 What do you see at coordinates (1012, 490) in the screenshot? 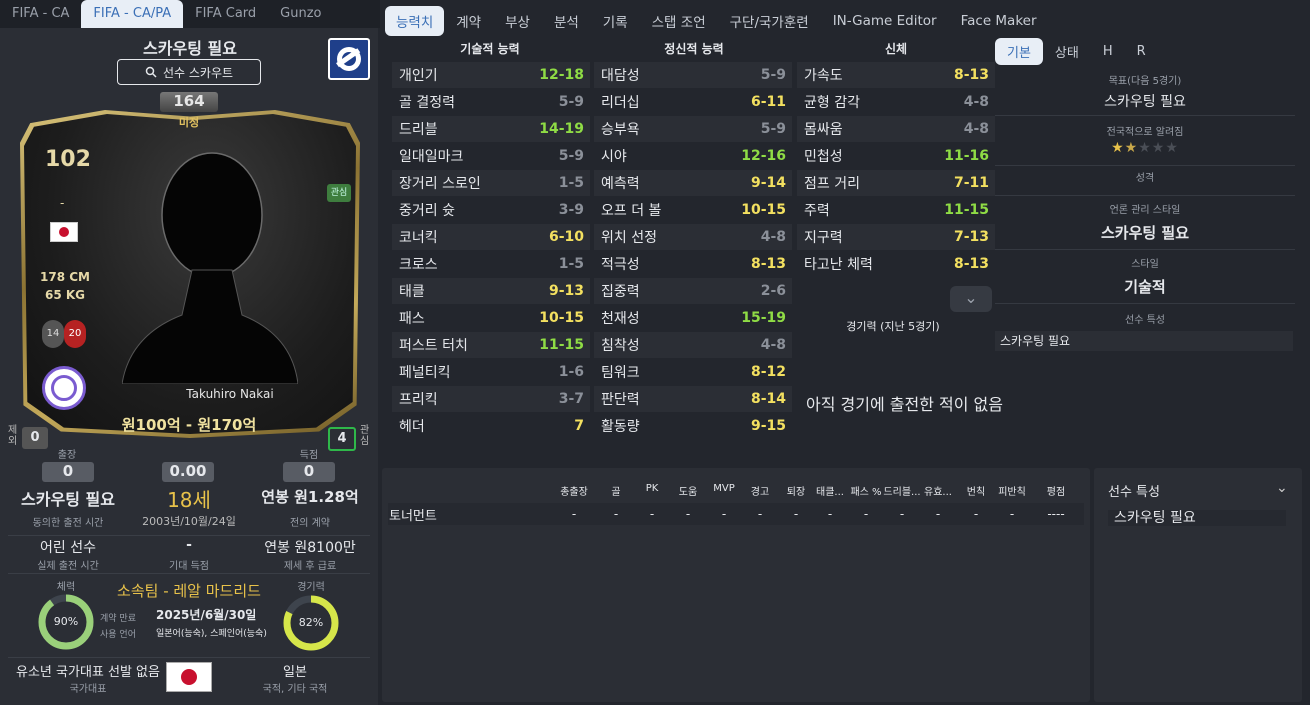
I see `table-header-cell: 피반칙` at bounding box center [1012, 490].